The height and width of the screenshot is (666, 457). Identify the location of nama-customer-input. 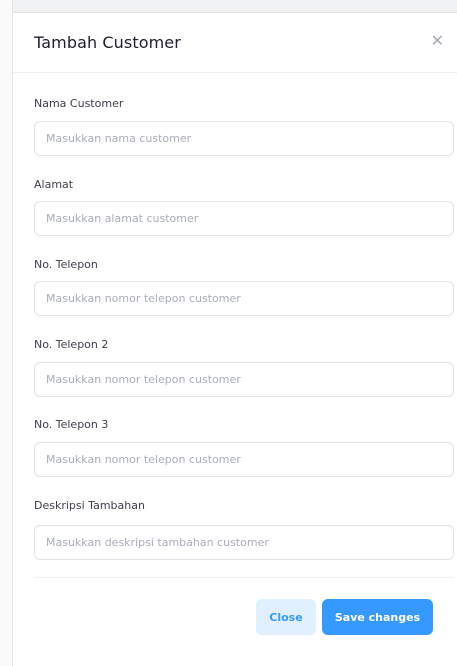
(244, 138).